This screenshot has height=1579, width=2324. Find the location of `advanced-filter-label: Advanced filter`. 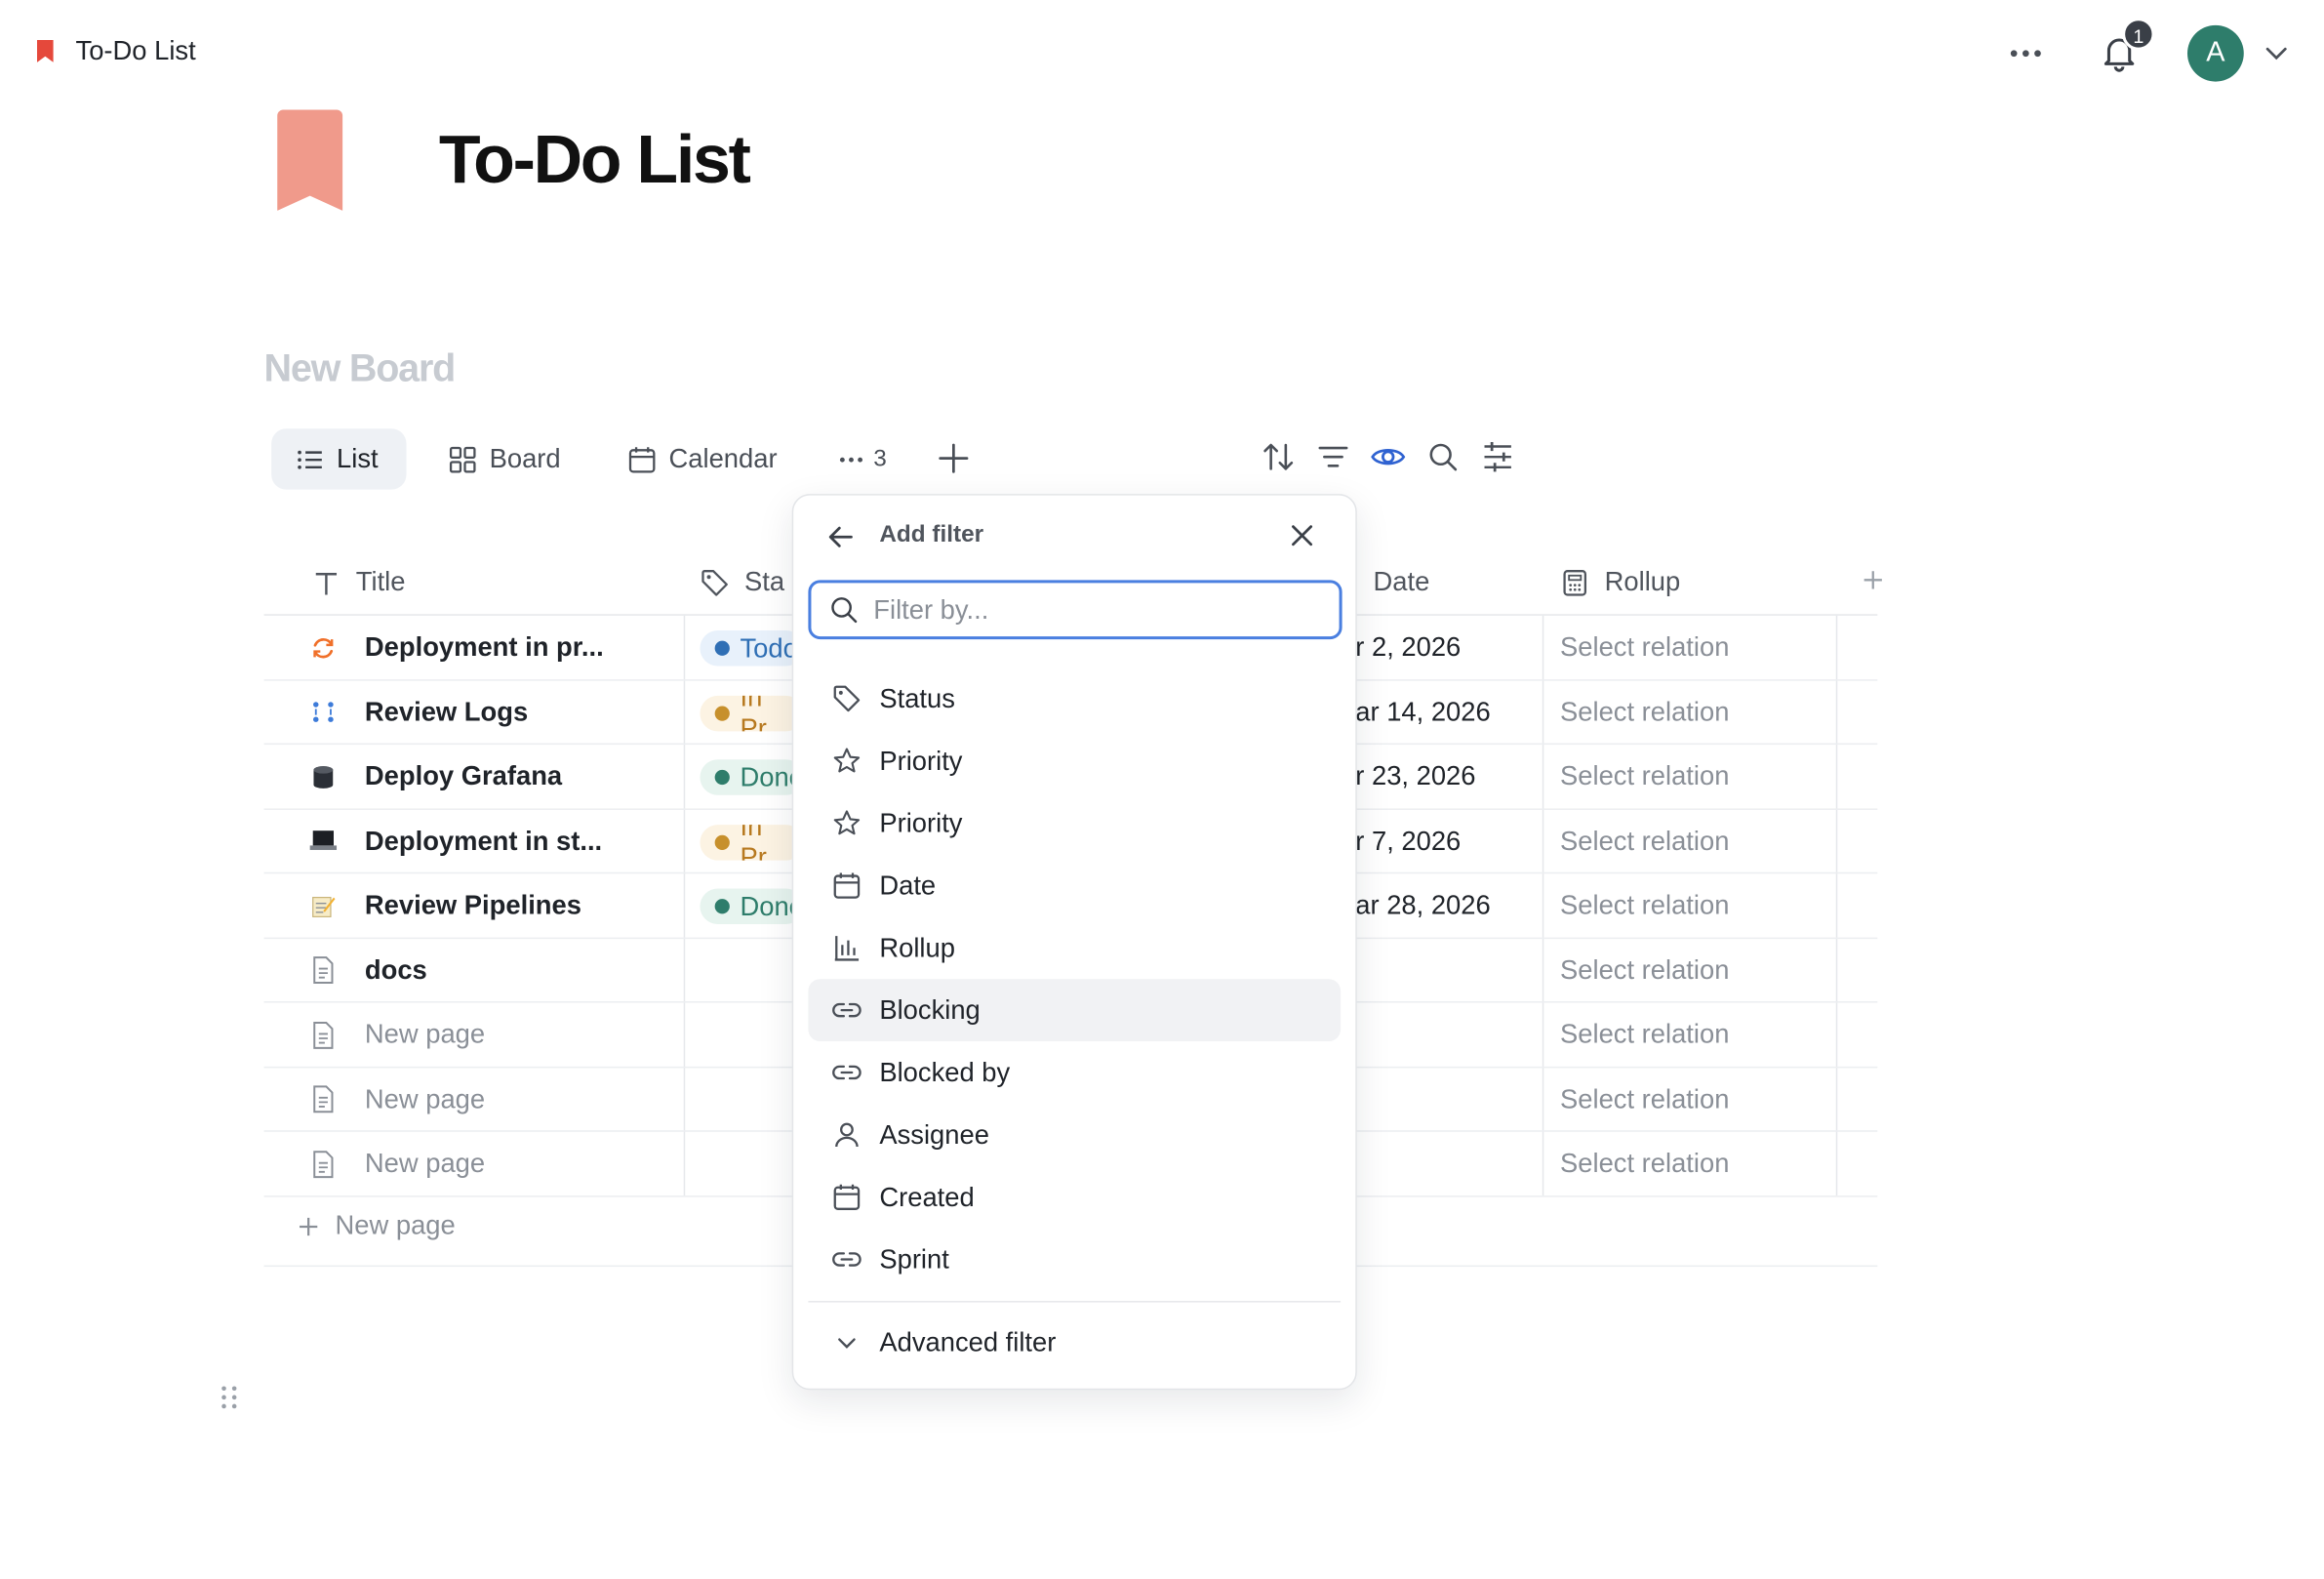

advanced-filter-label: Advanced filter is located at coordinates (968, 1341).